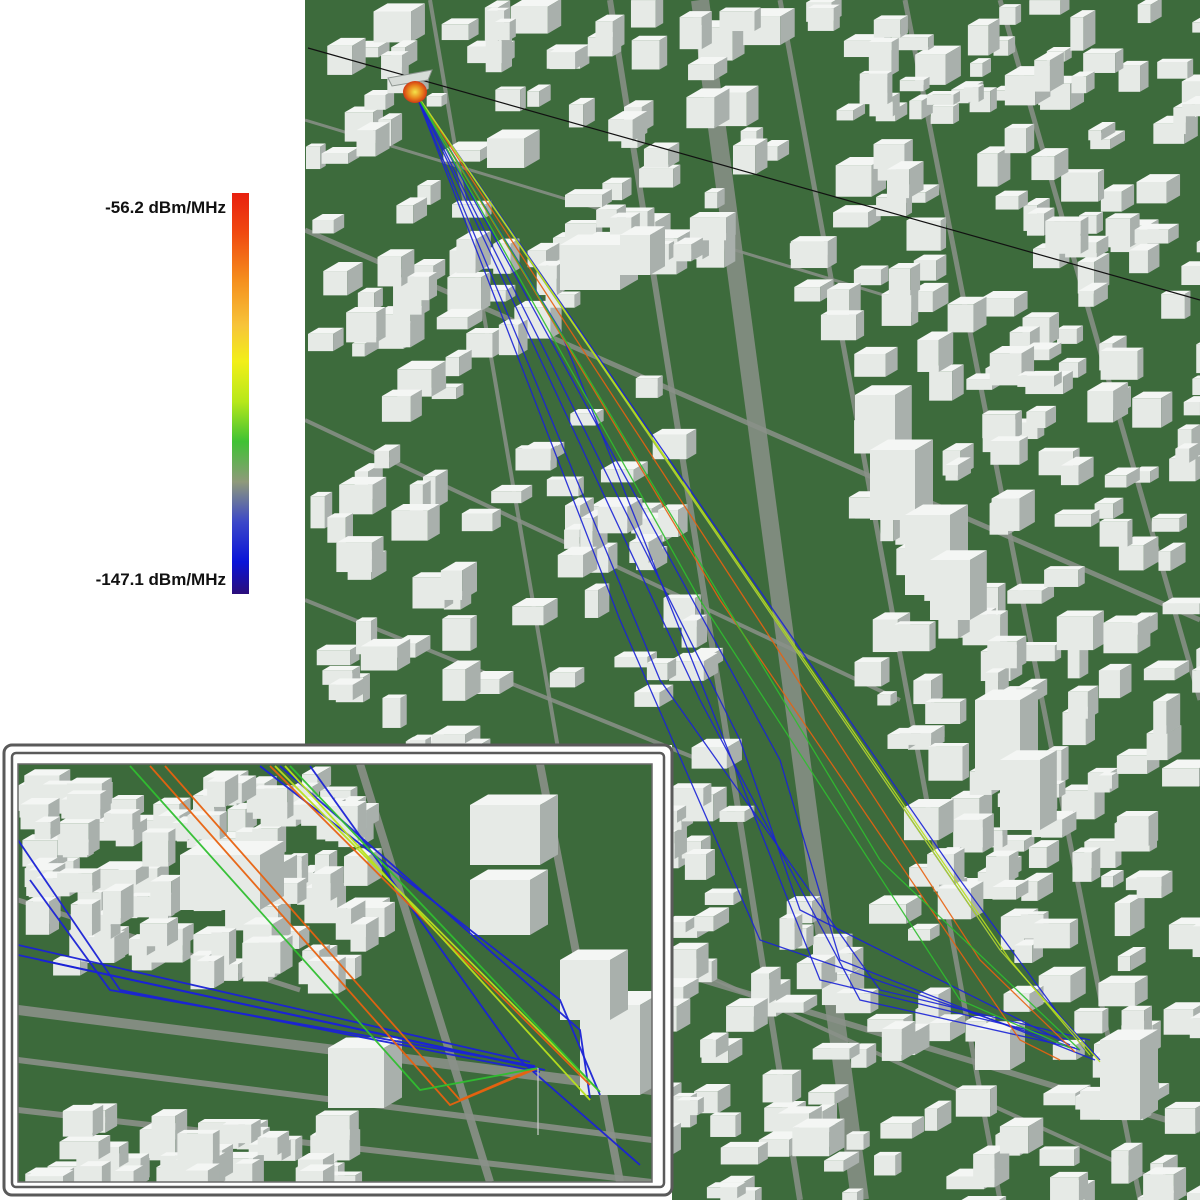 The image size is (1200, 1200). What do you see at coordinates (240, 393) in the screenshot?
I see `legend-colorbar` at bounding box center [240, 393].